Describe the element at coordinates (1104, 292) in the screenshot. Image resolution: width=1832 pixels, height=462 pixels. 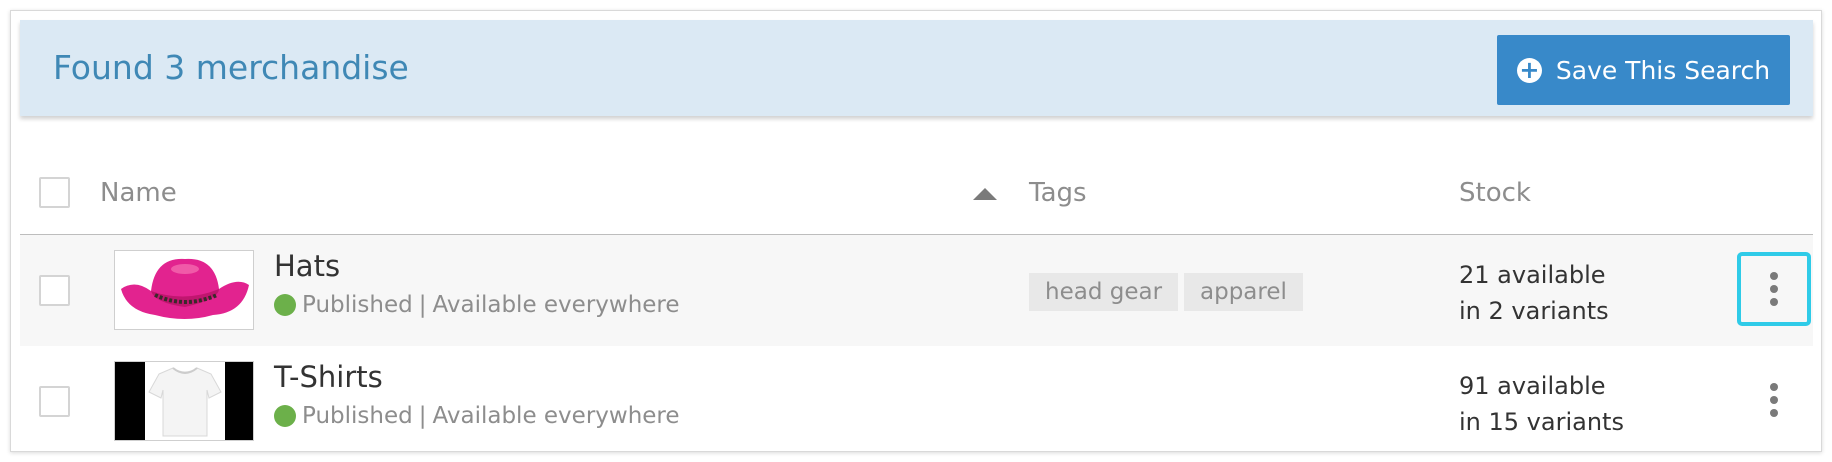
I see `tag-badge: head gear` at that location.